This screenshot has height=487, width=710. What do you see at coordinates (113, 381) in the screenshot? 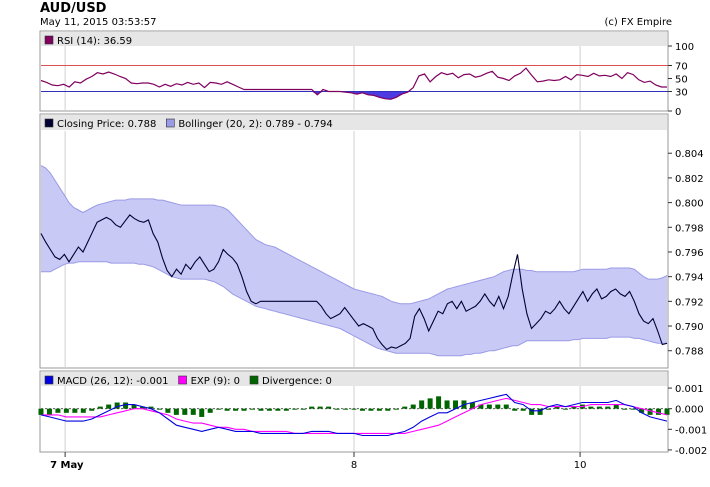
I see `legend-label: MACD (26, 12): -0.001` at bounding box center [113, 381].